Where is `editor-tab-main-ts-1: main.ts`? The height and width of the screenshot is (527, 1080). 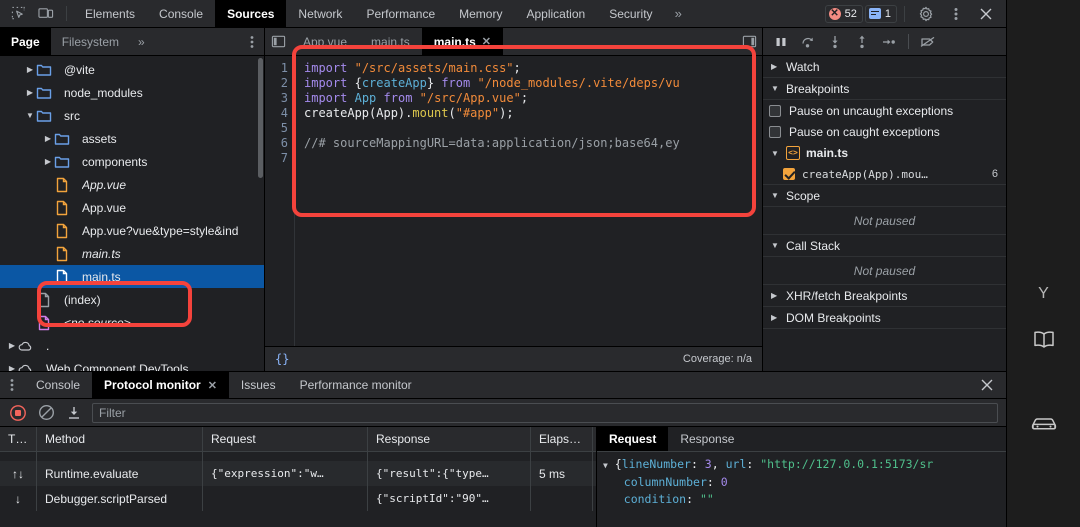
editor-tab-main-ts-1: main.ts is located at coordinates (390, 41).